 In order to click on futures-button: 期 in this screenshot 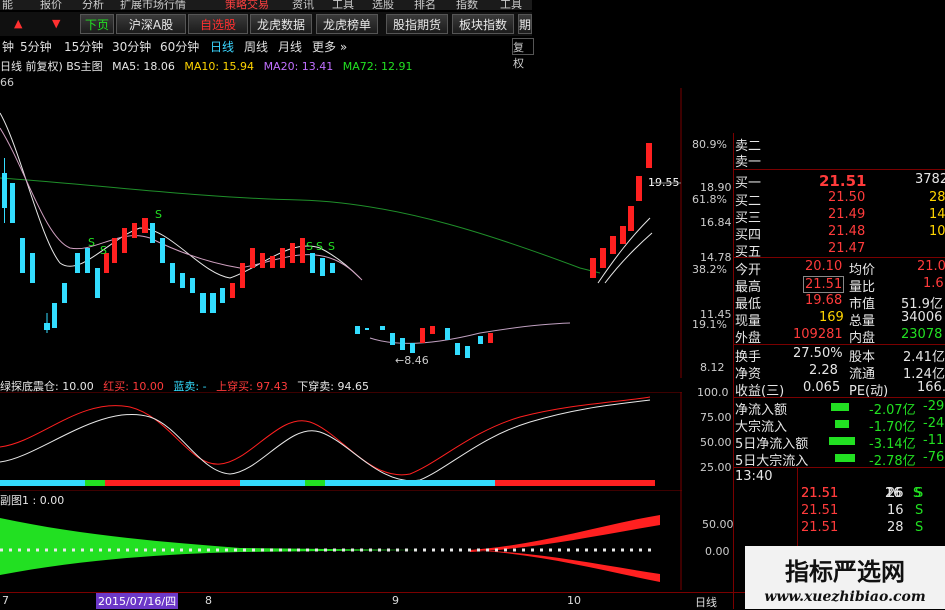, I will do `click(525, 24)`.